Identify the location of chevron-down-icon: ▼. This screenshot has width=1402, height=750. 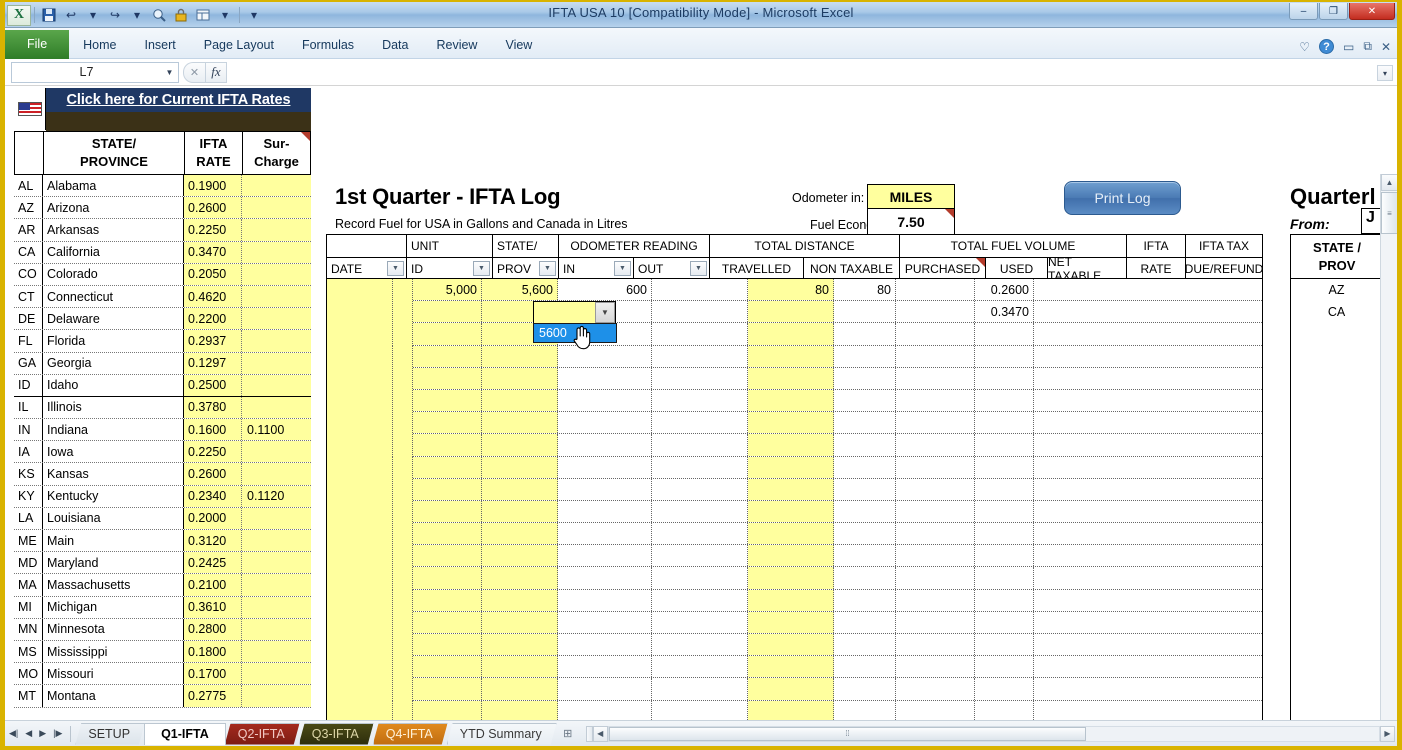
(169, 72).